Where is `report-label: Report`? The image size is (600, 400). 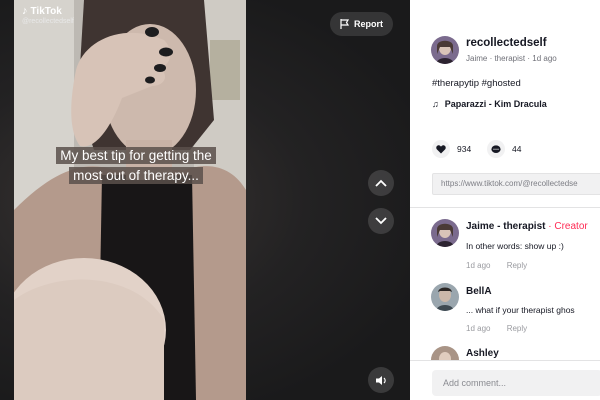
report-label: Report is located at coordinates (368, 24).